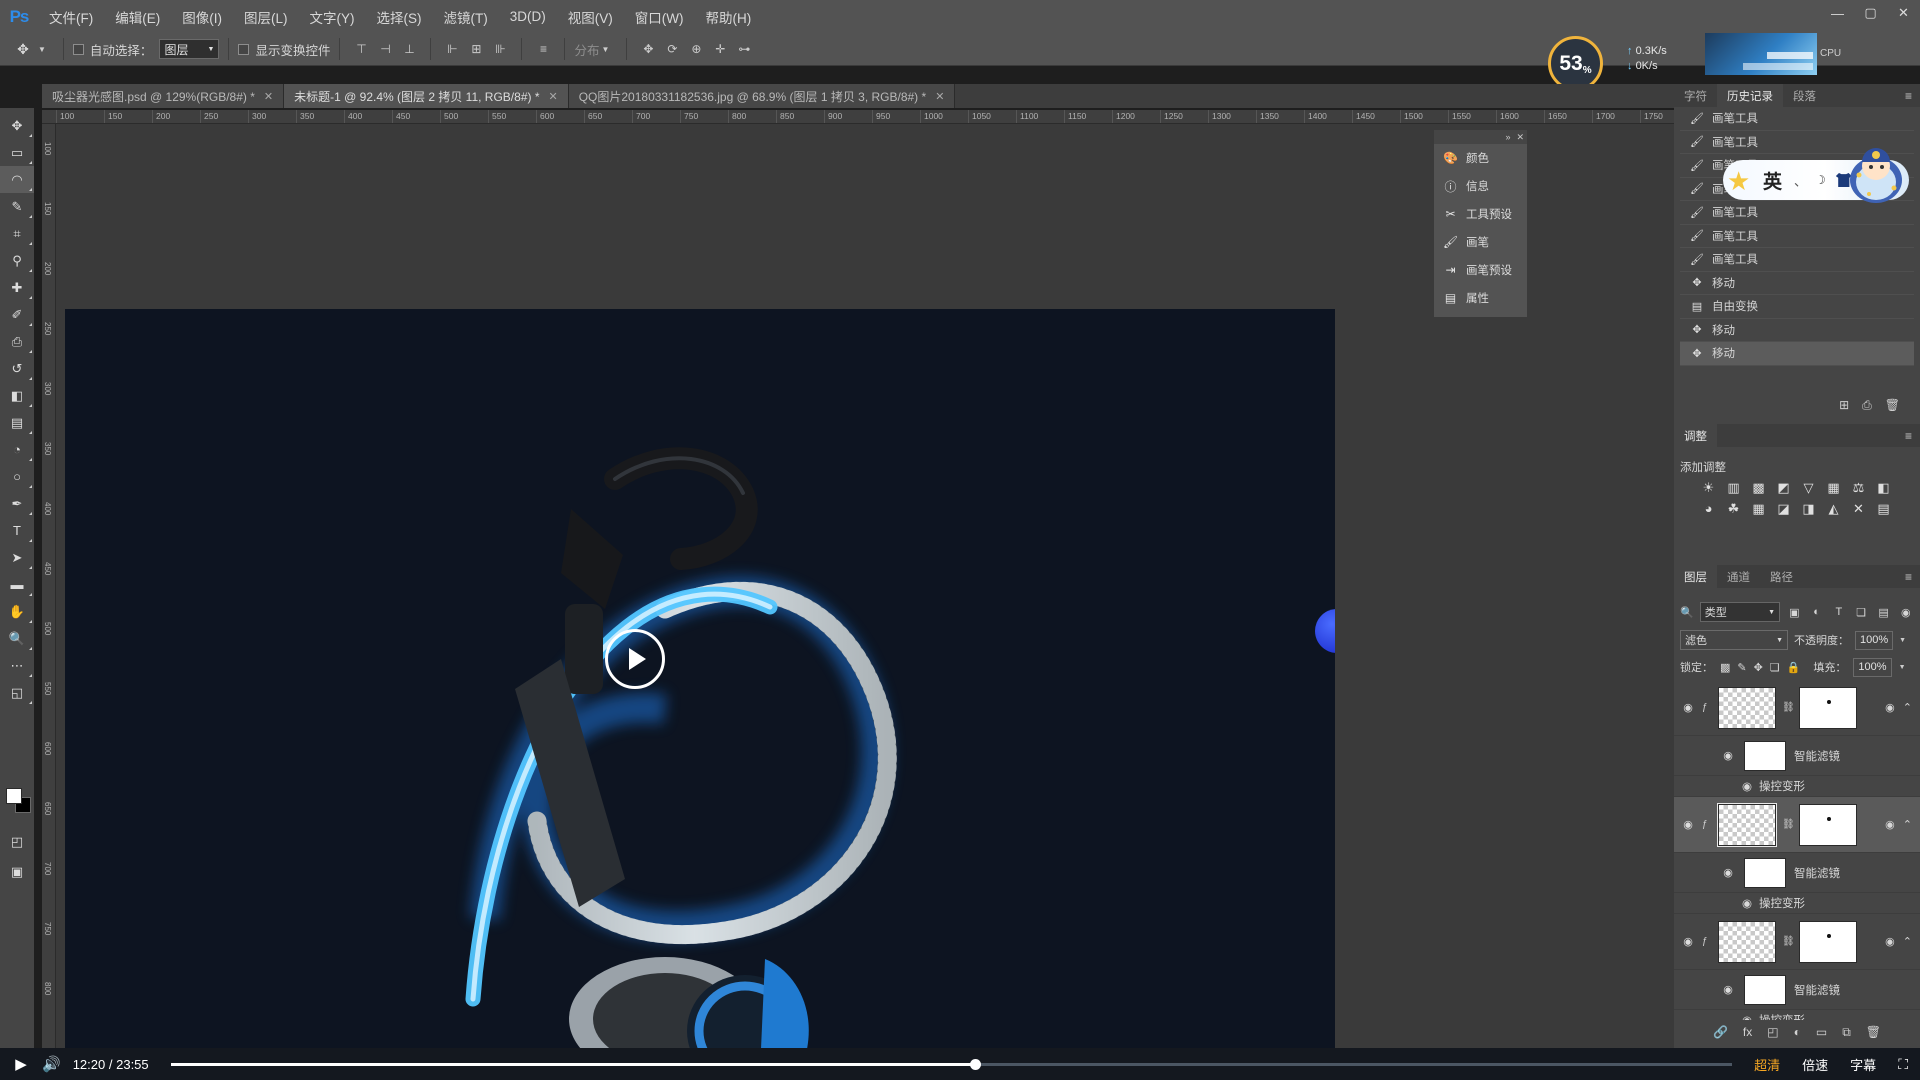  Describe the element at coordinates (1906, 612) in the screenshot. I see `filter-toggle-icon: ◉` at that location.